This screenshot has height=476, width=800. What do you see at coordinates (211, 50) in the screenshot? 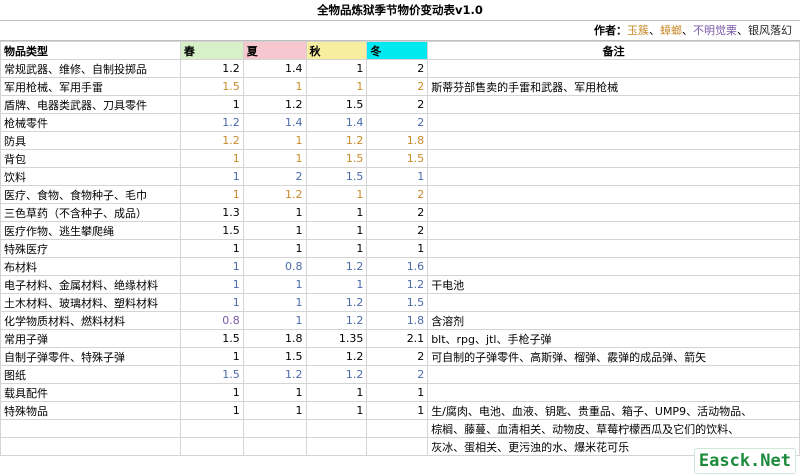
I see `header-spring: 春` at bounding box center [211, 50].